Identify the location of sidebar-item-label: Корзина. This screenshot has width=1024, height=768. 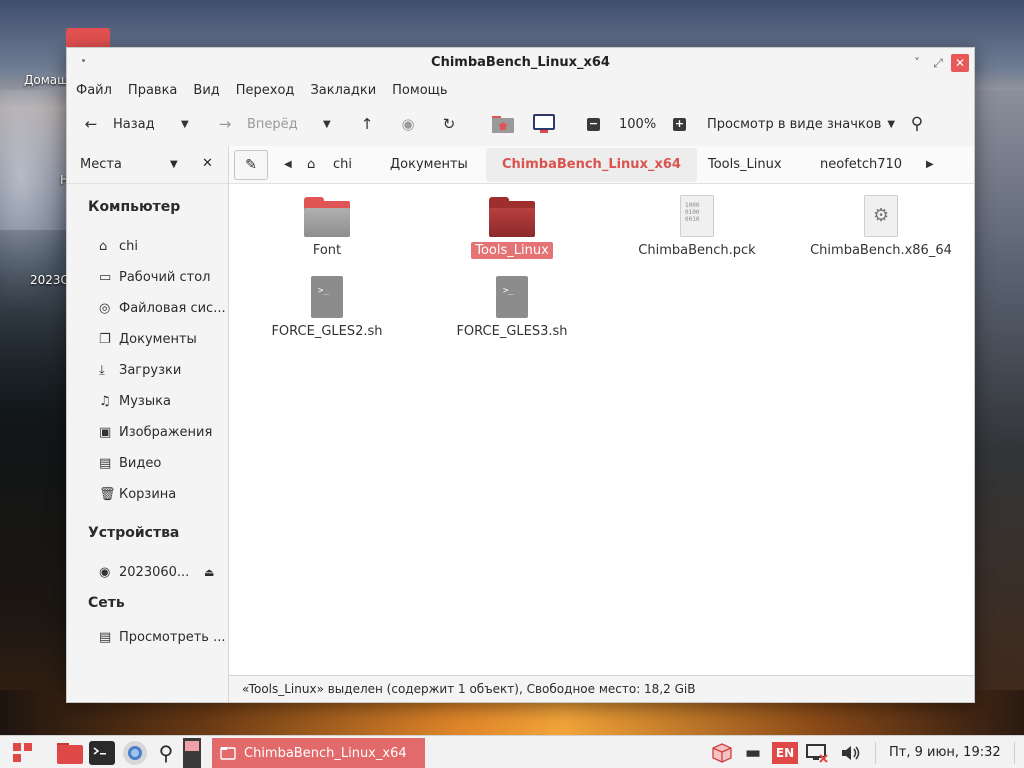
(148, 494).